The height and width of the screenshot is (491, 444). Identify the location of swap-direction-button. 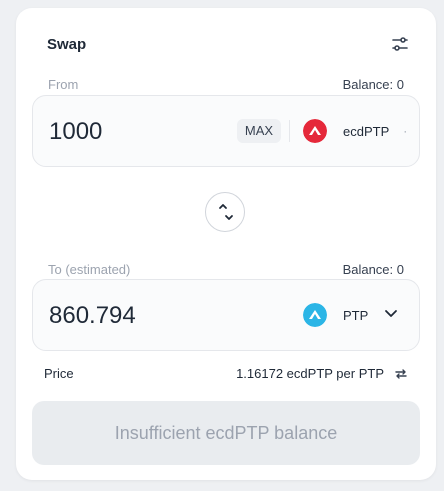
(225, 212).